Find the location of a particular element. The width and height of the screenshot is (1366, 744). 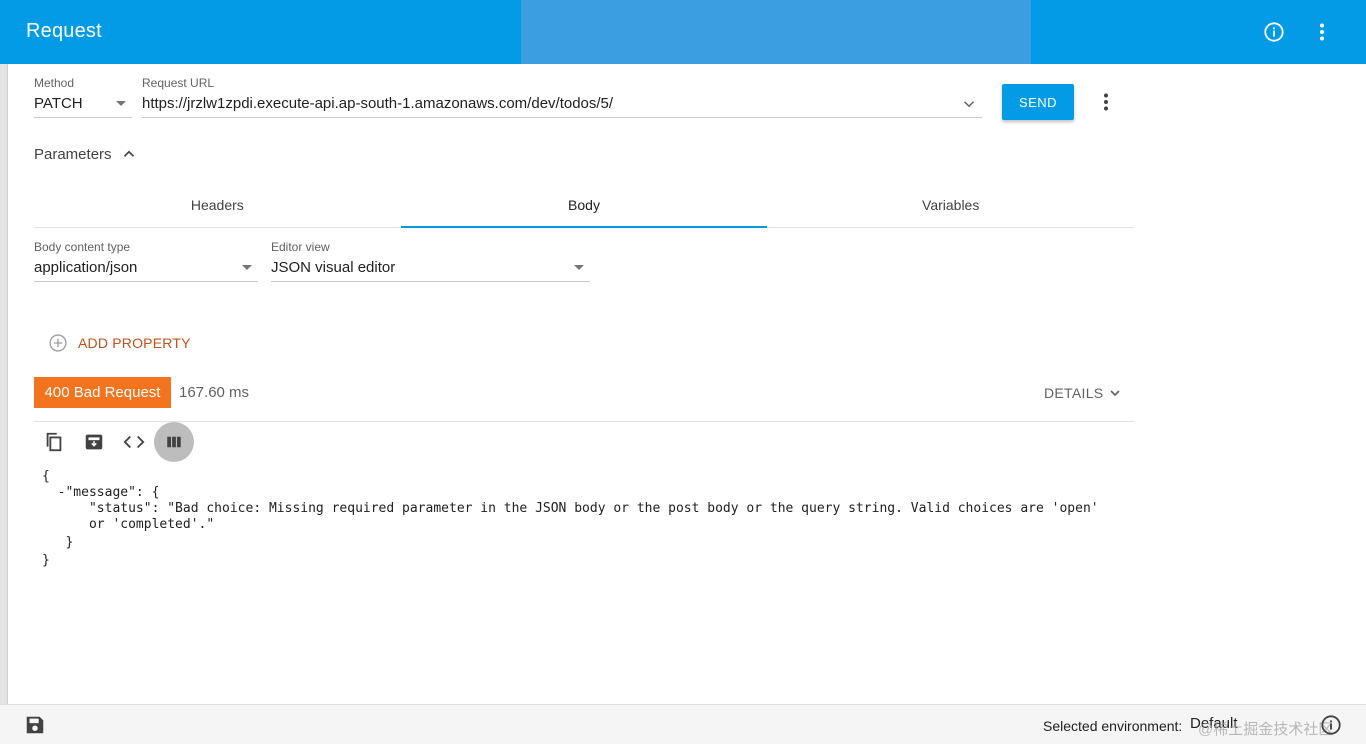

method-select: PATCH is located at coordinates (83, 104).